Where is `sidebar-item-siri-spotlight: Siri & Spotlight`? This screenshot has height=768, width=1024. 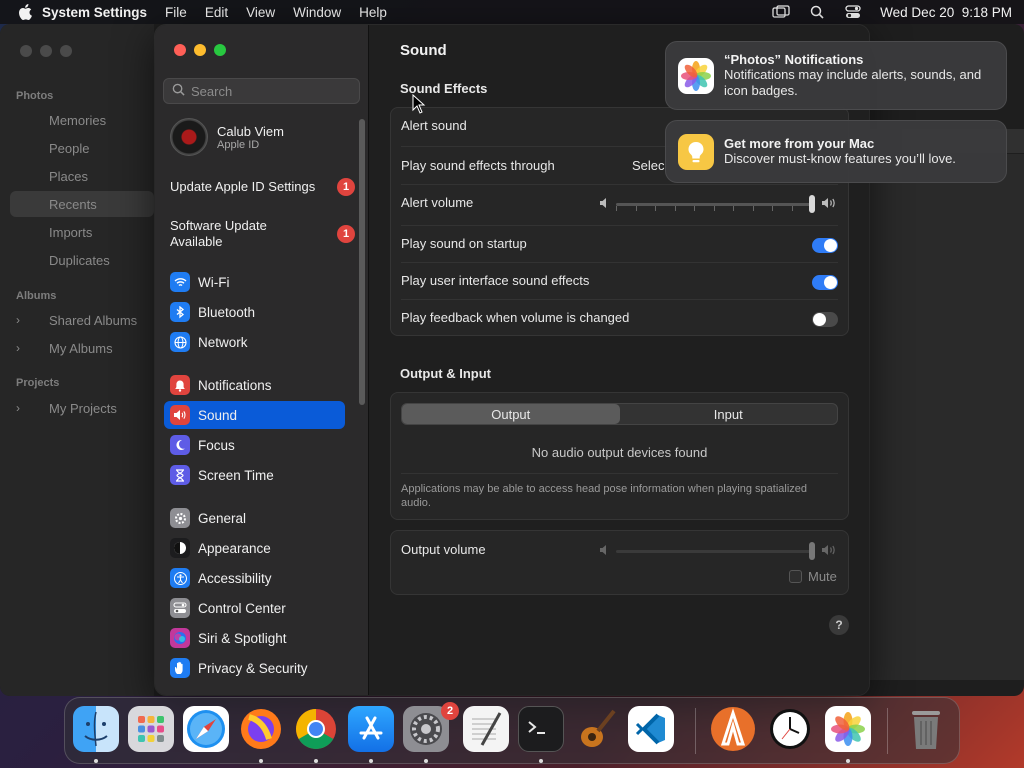
sidebar-item-siri-spotlight: Siri & Spotlight is located at coordinates (254, 638).